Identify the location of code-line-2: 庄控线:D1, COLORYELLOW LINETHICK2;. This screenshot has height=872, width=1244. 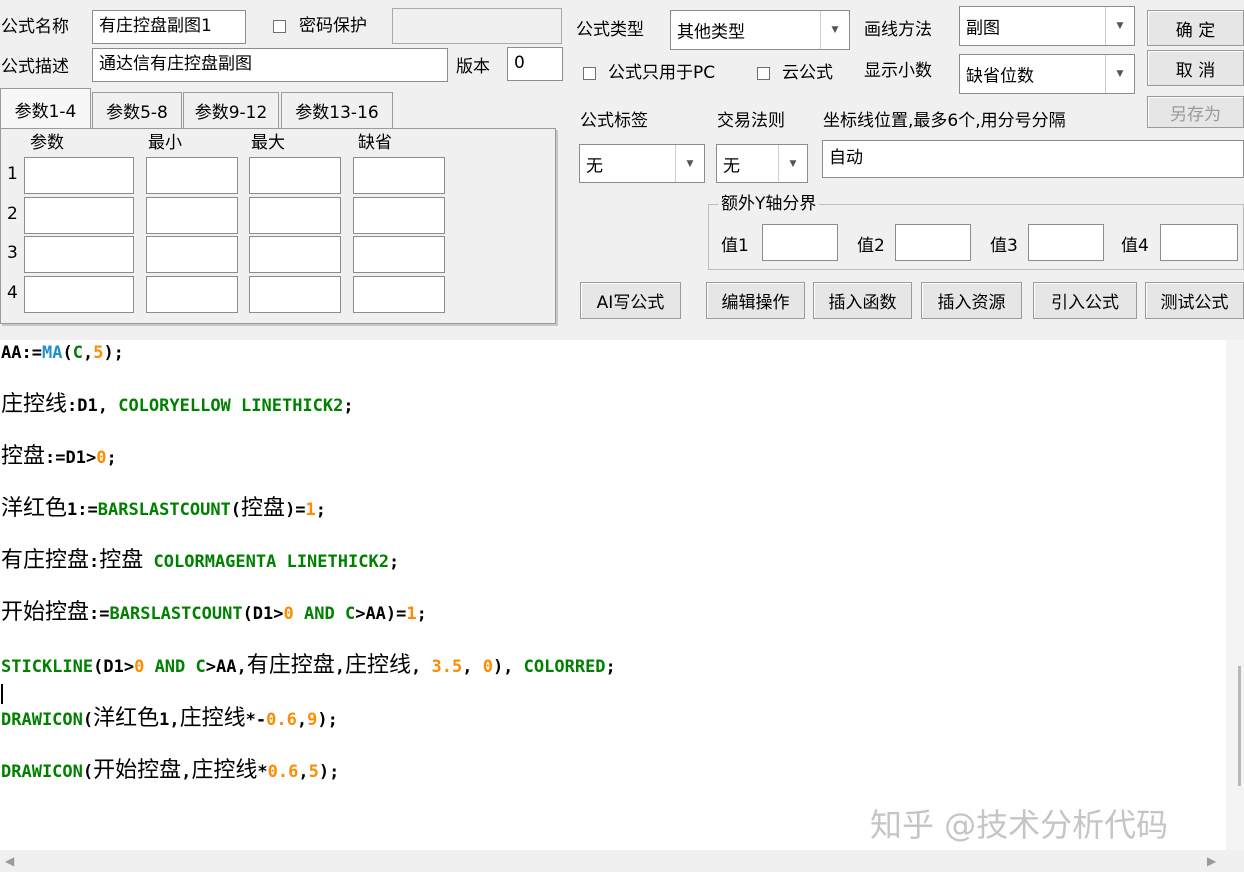
(177, 404).